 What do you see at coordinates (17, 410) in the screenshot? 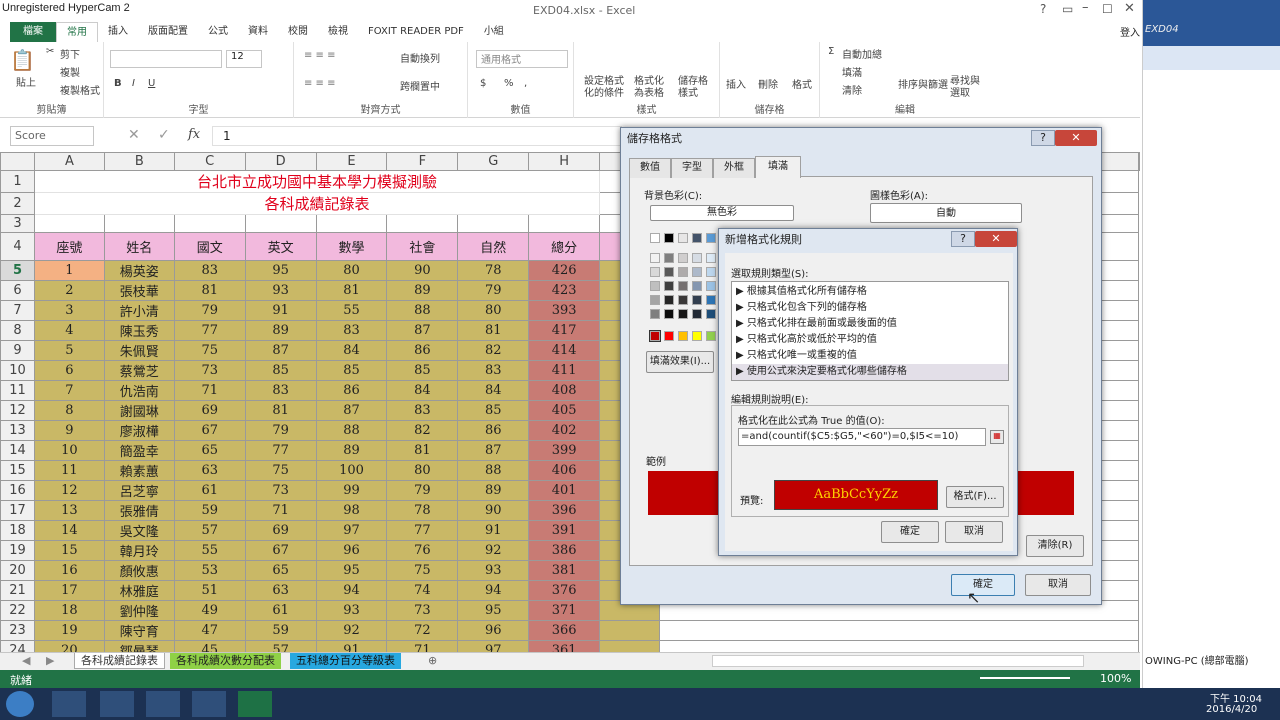
I see `row-header: 12` at bounding box center [17, 410].